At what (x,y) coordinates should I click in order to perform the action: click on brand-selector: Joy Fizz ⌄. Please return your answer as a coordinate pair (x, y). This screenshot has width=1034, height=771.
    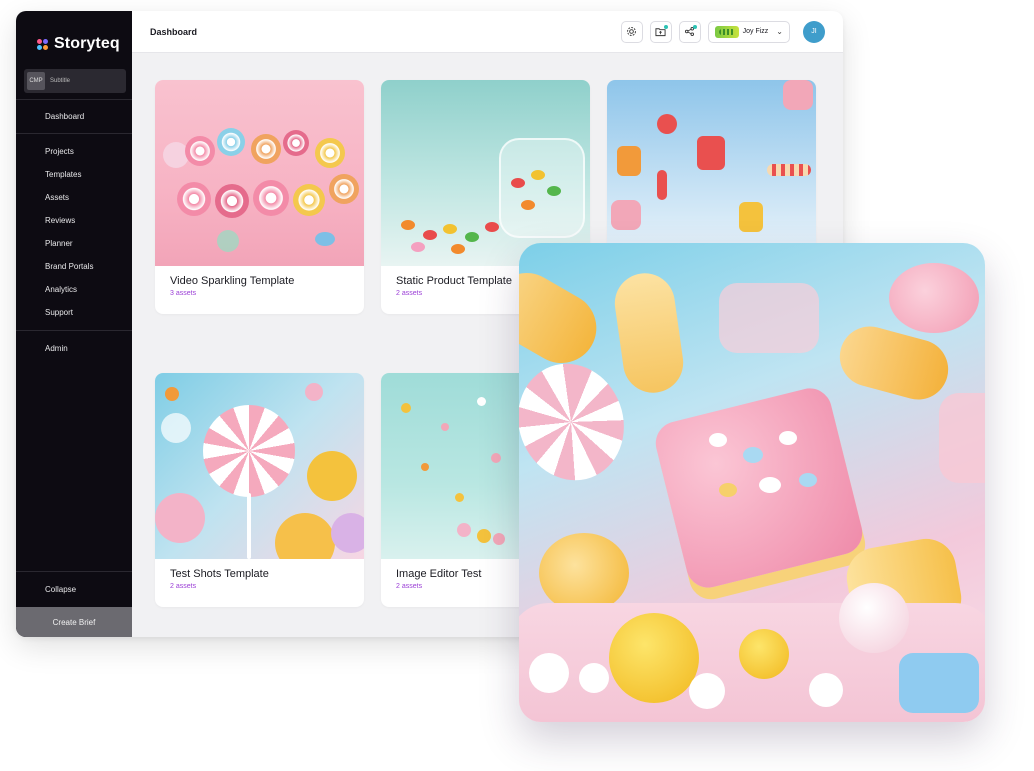
    Looking at the image, I should click on (748, 31).